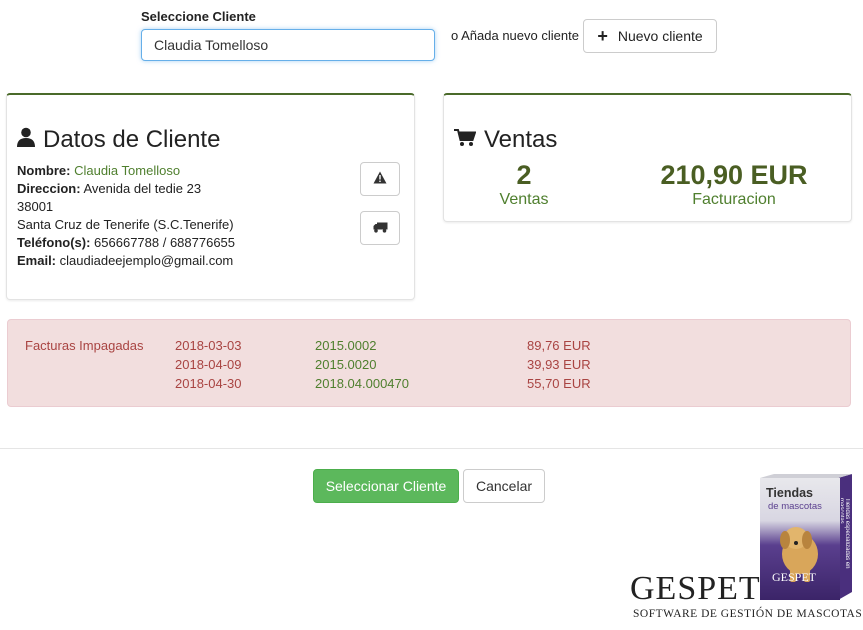 The image size is (863, 630). I want to click on client-name-link: Claudia Tomelloso, so click(127, 170).